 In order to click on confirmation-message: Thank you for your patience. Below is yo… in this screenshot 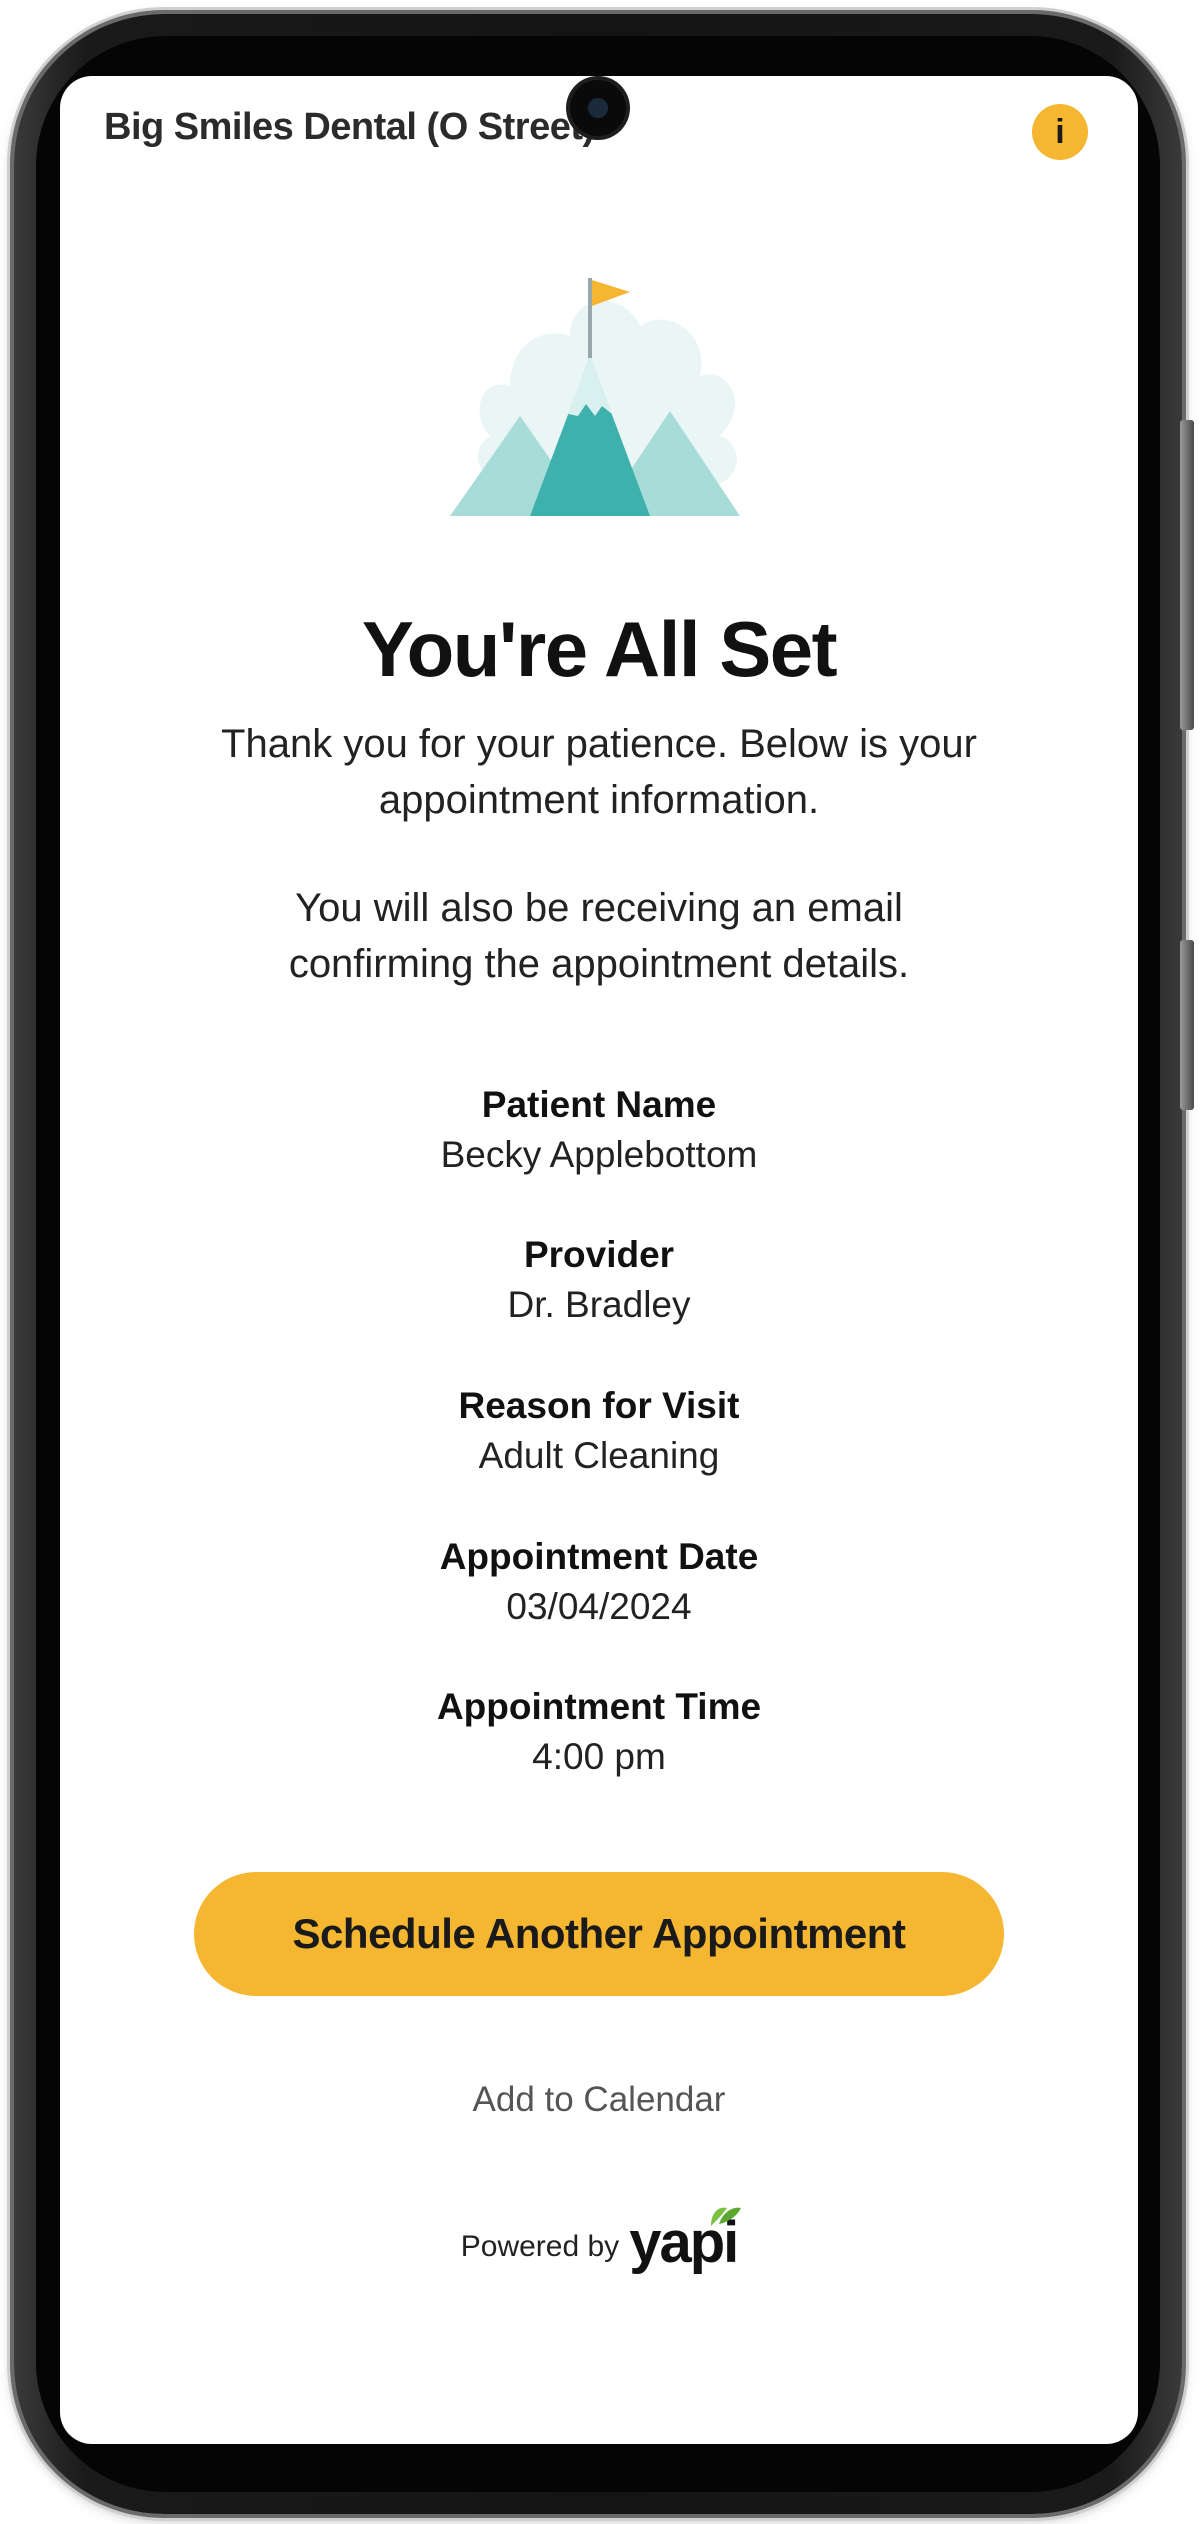, I will do `click(599, 772)`.